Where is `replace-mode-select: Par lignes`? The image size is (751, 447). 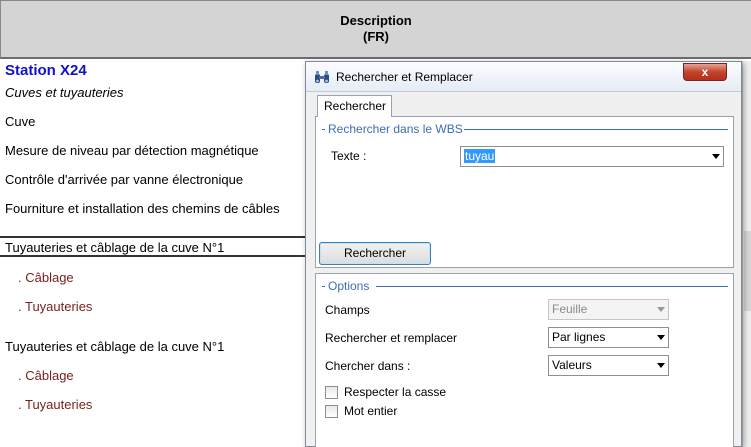 replace-mode-select: Par lignes is located at coordinates (608, 337).